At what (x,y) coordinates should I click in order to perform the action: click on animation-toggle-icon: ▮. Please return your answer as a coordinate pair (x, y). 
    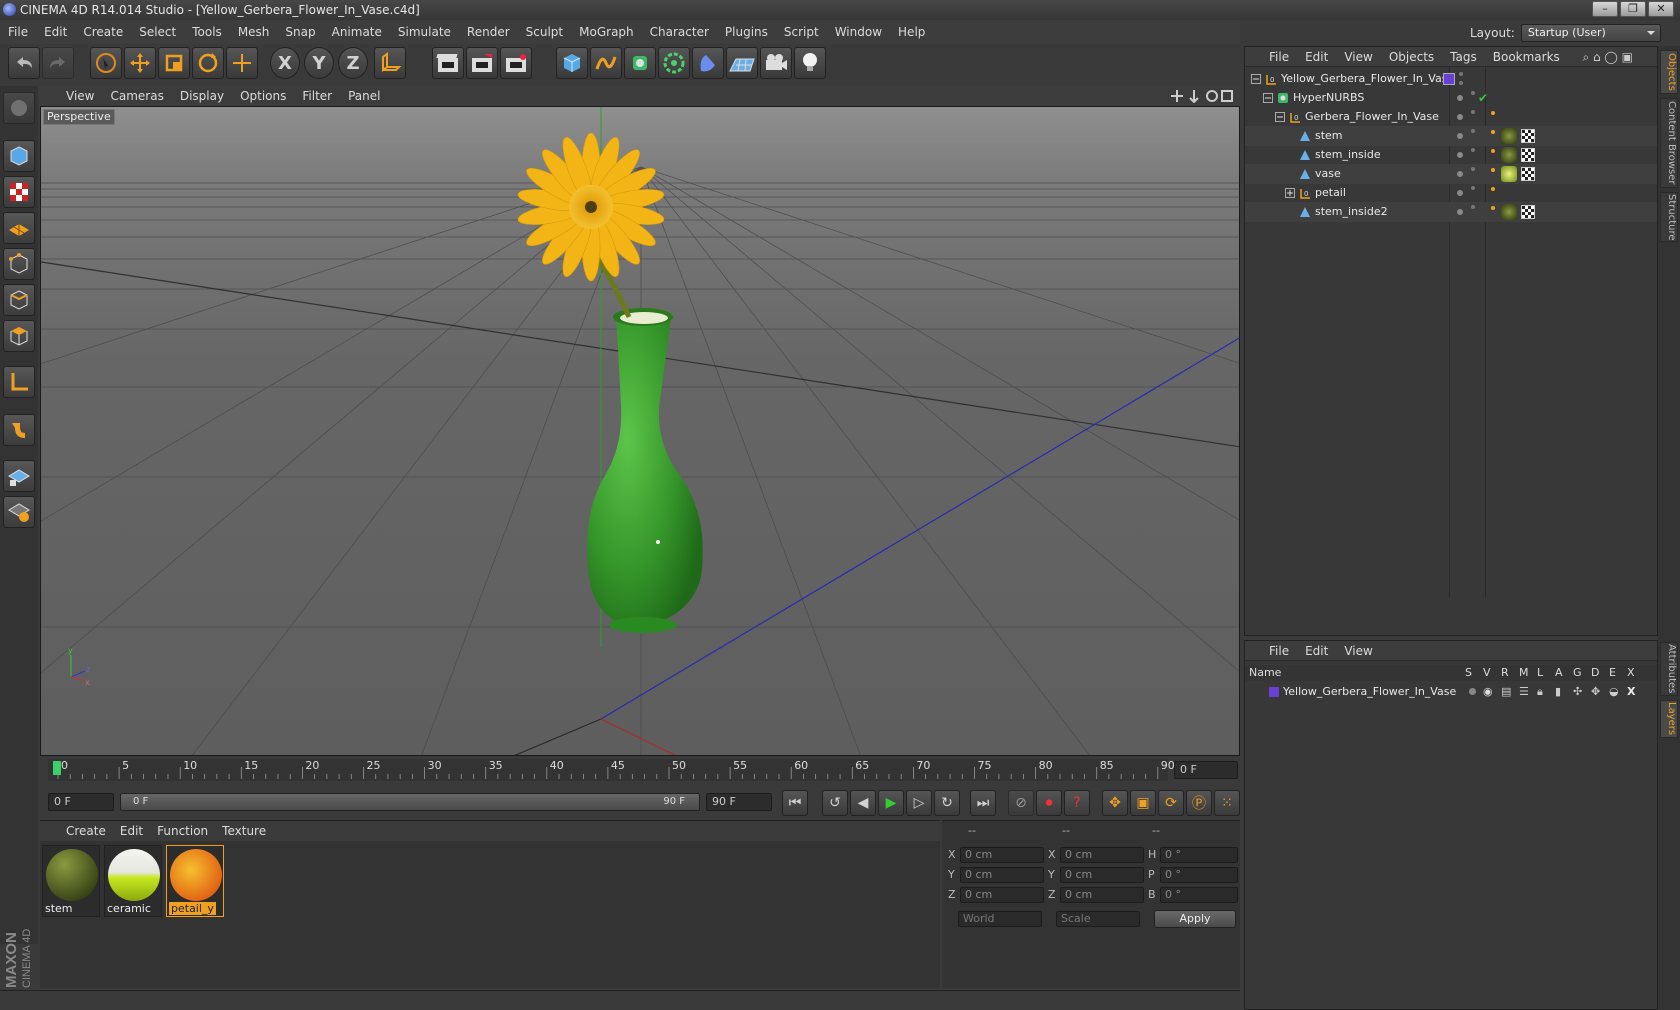
    Looking at the image, I should click on (1558, 692).